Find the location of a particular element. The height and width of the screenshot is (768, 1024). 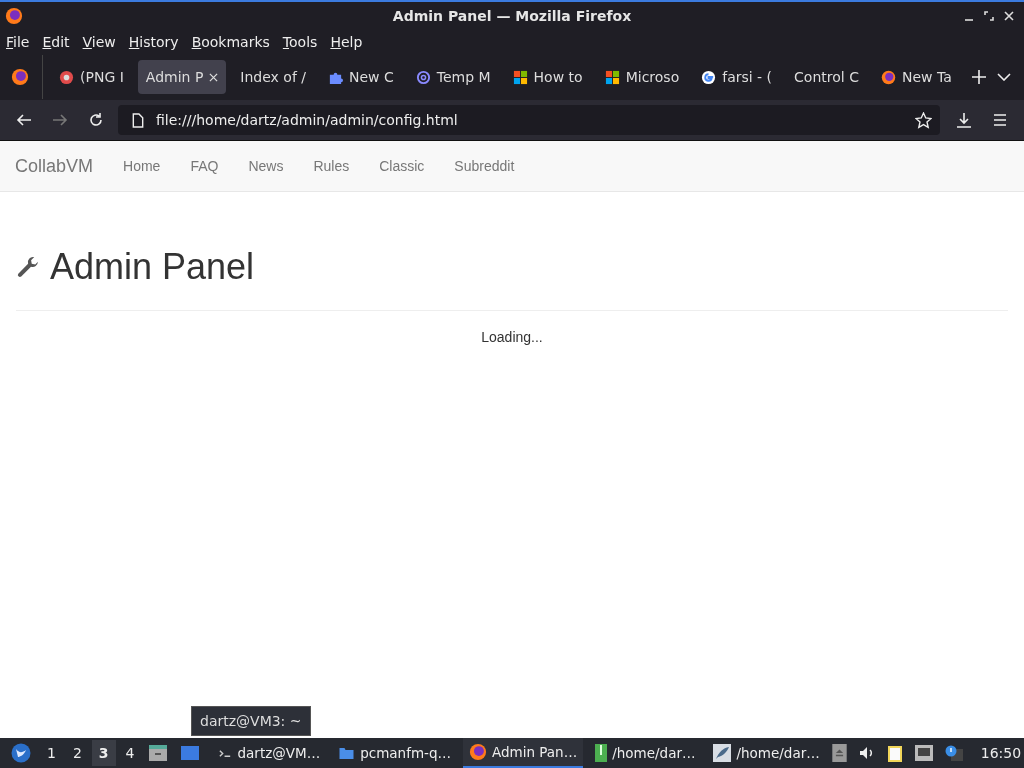

close-button is located at coordinates (1009, 15).